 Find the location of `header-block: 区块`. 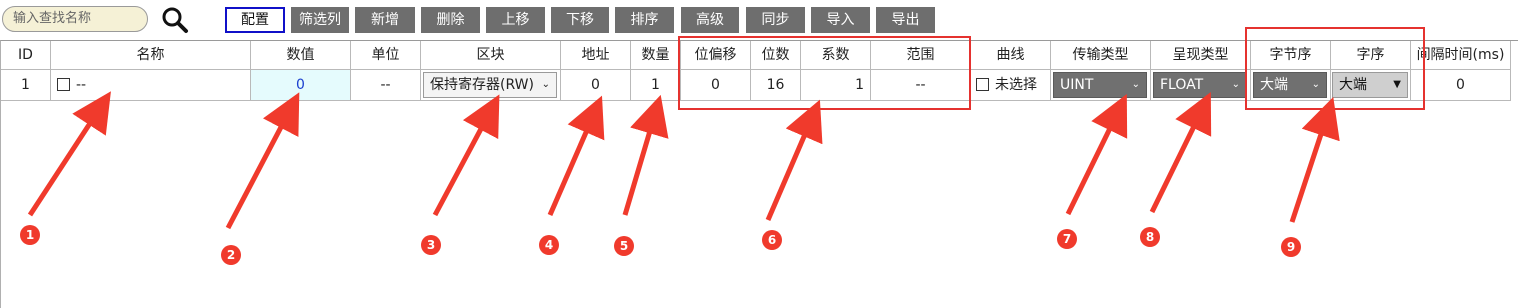

header-block: 区块 is located at coordinates (491, 55).